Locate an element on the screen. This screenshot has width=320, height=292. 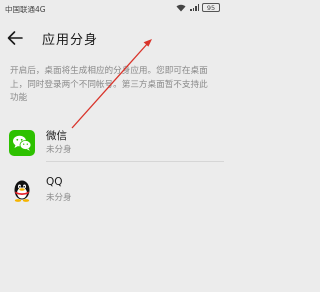
battery-icon: 95 is located at coordinates (211, 7).